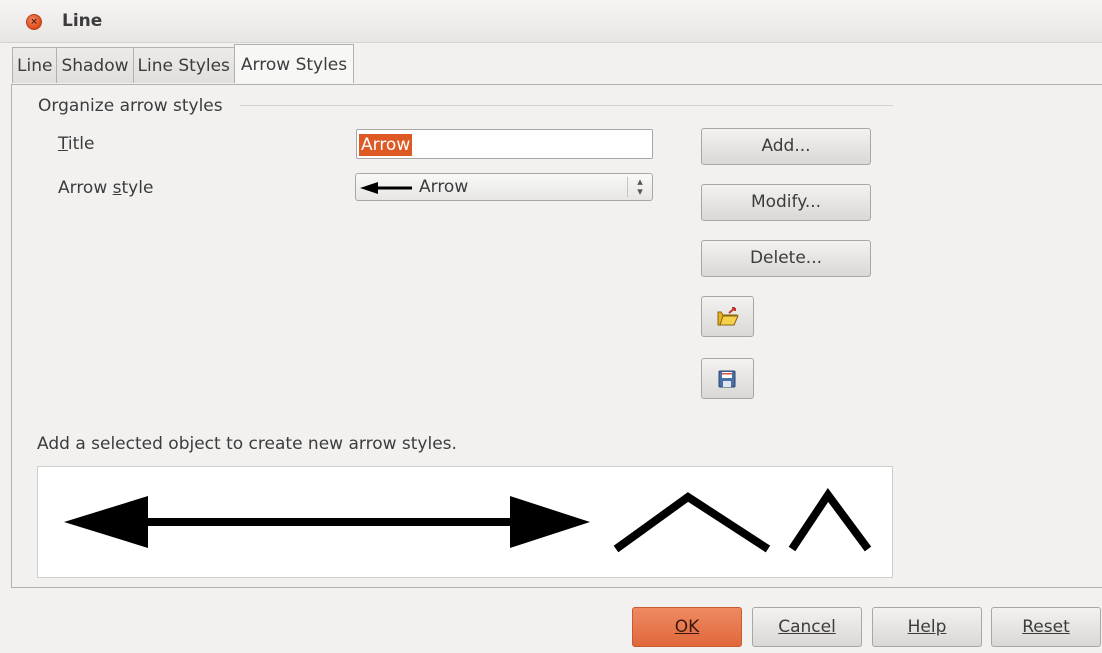  What do you see at coordinates (639, 186) in the screenshot?
I see `spin-arrows-icon: ▴ ▾` at bounding box center [639, 186].